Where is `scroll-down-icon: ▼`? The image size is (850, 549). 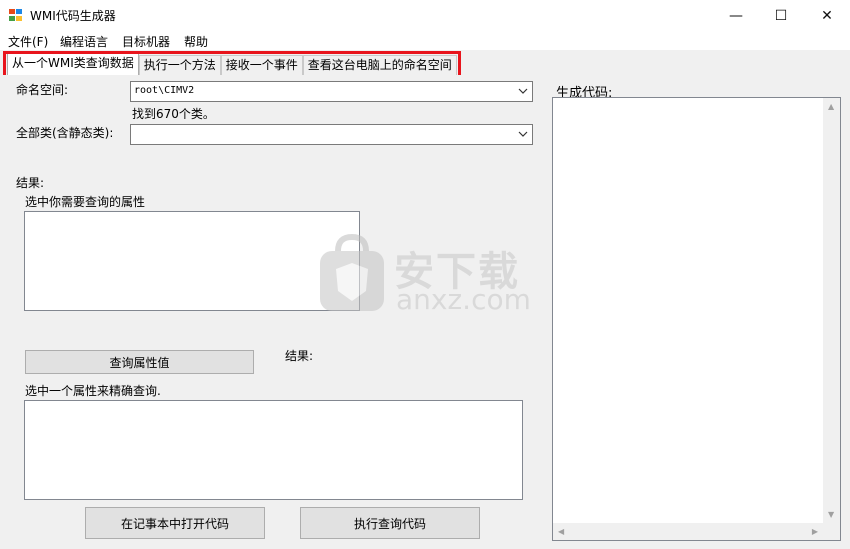
scroll-down-icon: ▼ is located at coordinates (831, 514).